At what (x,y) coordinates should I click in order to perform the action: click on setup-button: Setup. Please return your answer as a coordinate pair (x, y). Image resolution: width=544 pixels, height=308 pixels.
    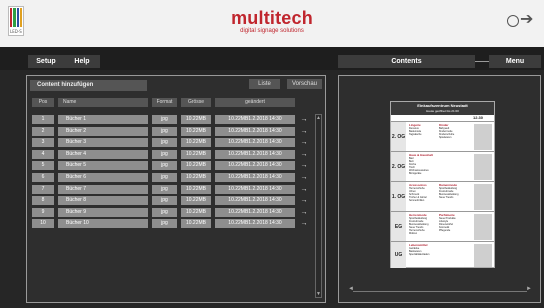
    Looking at the image, I should click on (46, 61).